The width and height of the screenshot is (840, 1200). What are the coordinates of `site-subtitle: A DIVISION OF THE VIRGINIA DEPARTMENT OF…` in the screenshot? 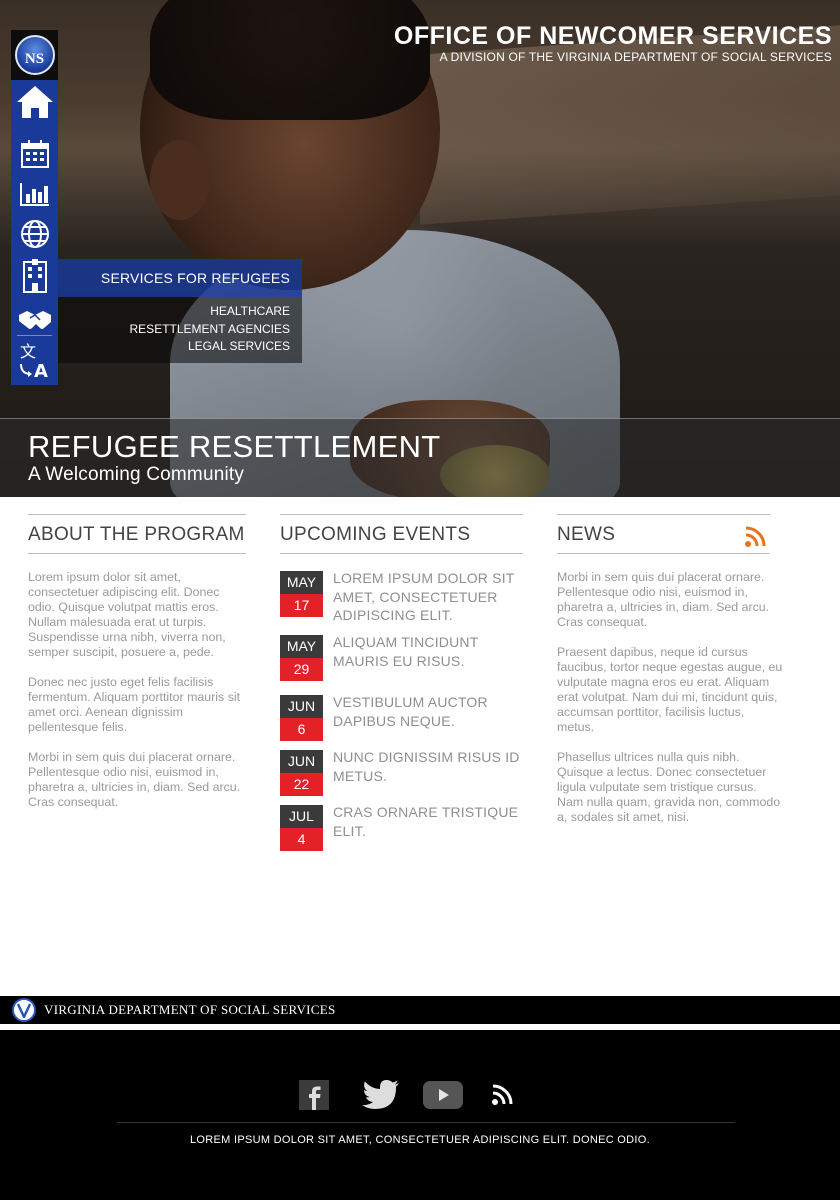 It's located at (635, 57).